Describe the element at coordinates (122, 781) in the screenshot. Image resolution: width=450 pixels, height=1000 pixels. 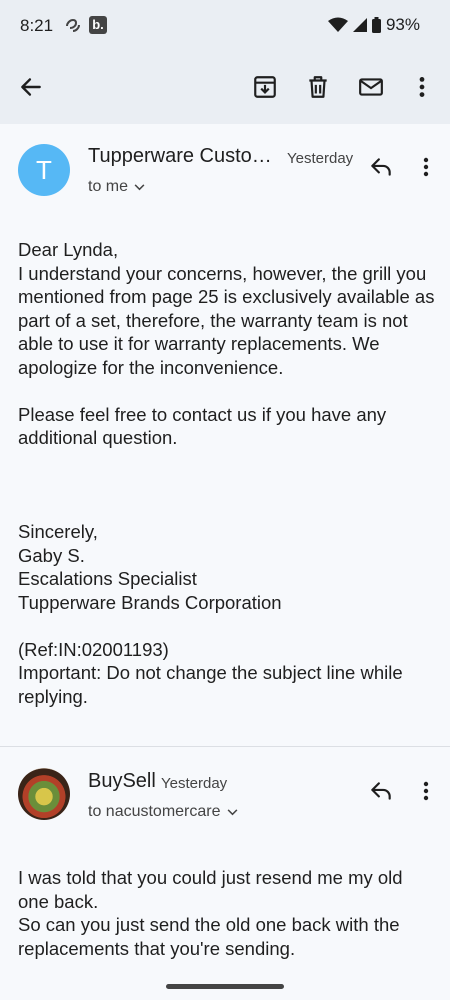
I see `sender-name: BuySell` at that location.